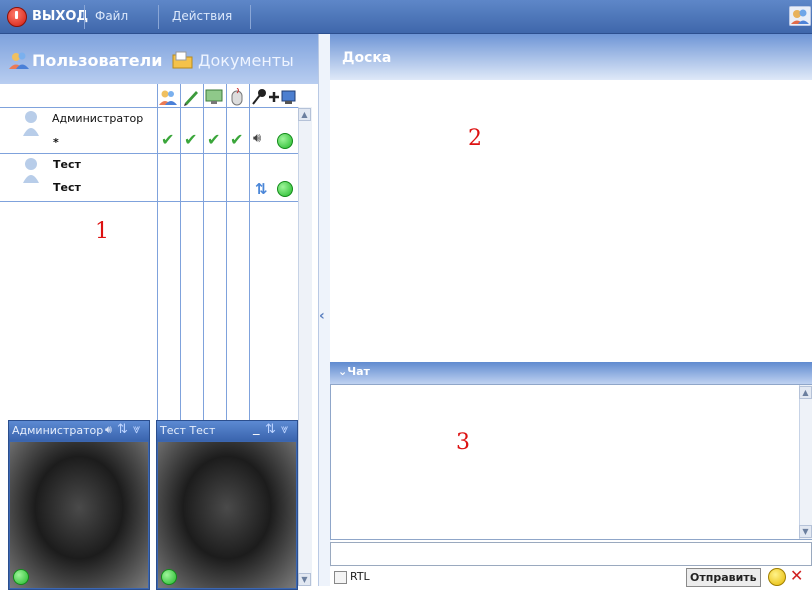 The image size is (812, 590). What do you see at coordinates (97, 61) in the screenshot?
I see `tab-users: Пользователи` at bounding box center [97, 61].